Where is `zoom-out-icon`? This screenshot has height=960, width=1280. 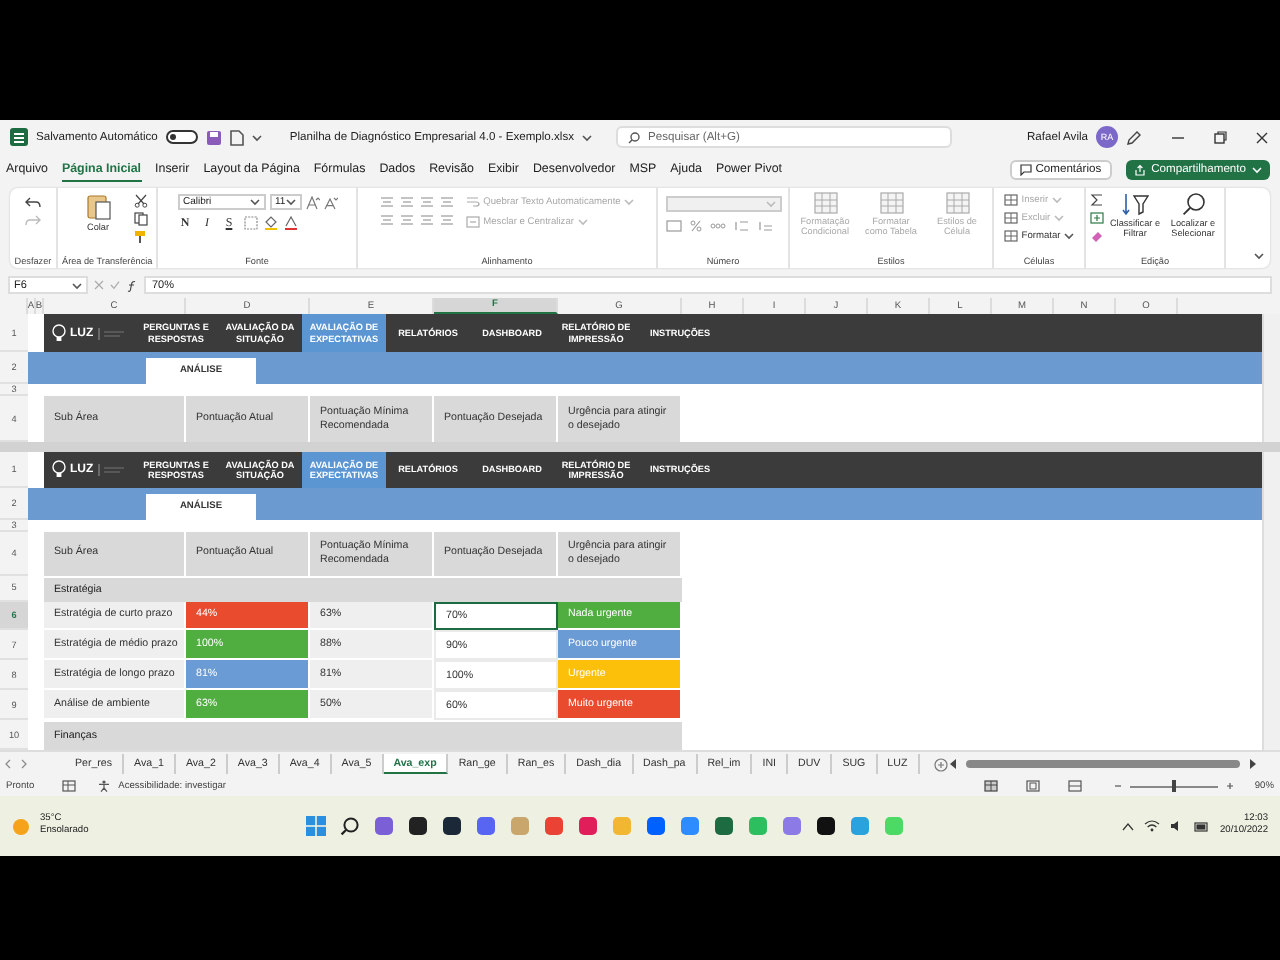
zoom-out-icon is located at coordinates (1118, 786).